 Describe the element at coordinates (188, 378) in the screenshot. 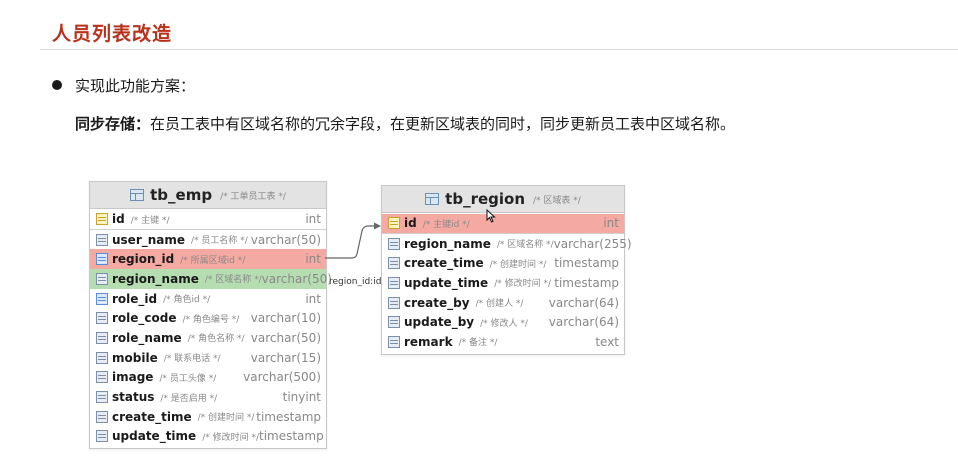

I see `column-comment: /* 员工头像 */` at that location.